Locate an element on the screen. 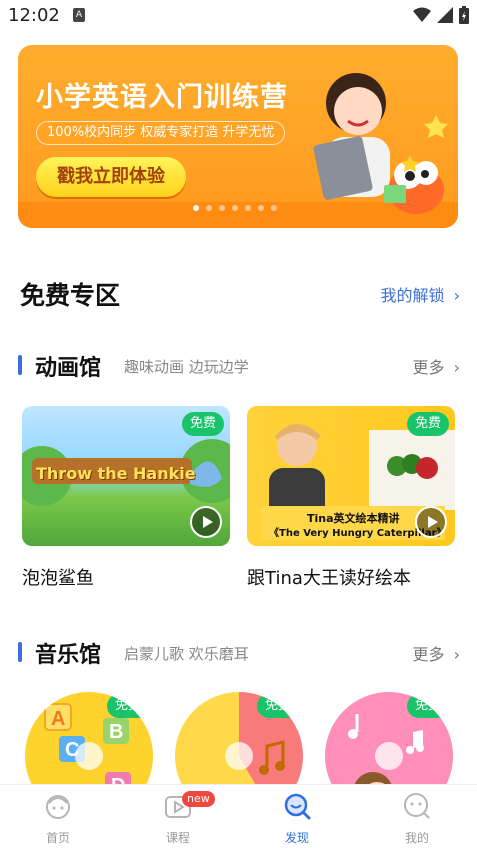 The image size is (477, 848). home-icon is located at coordinates (58, 807).